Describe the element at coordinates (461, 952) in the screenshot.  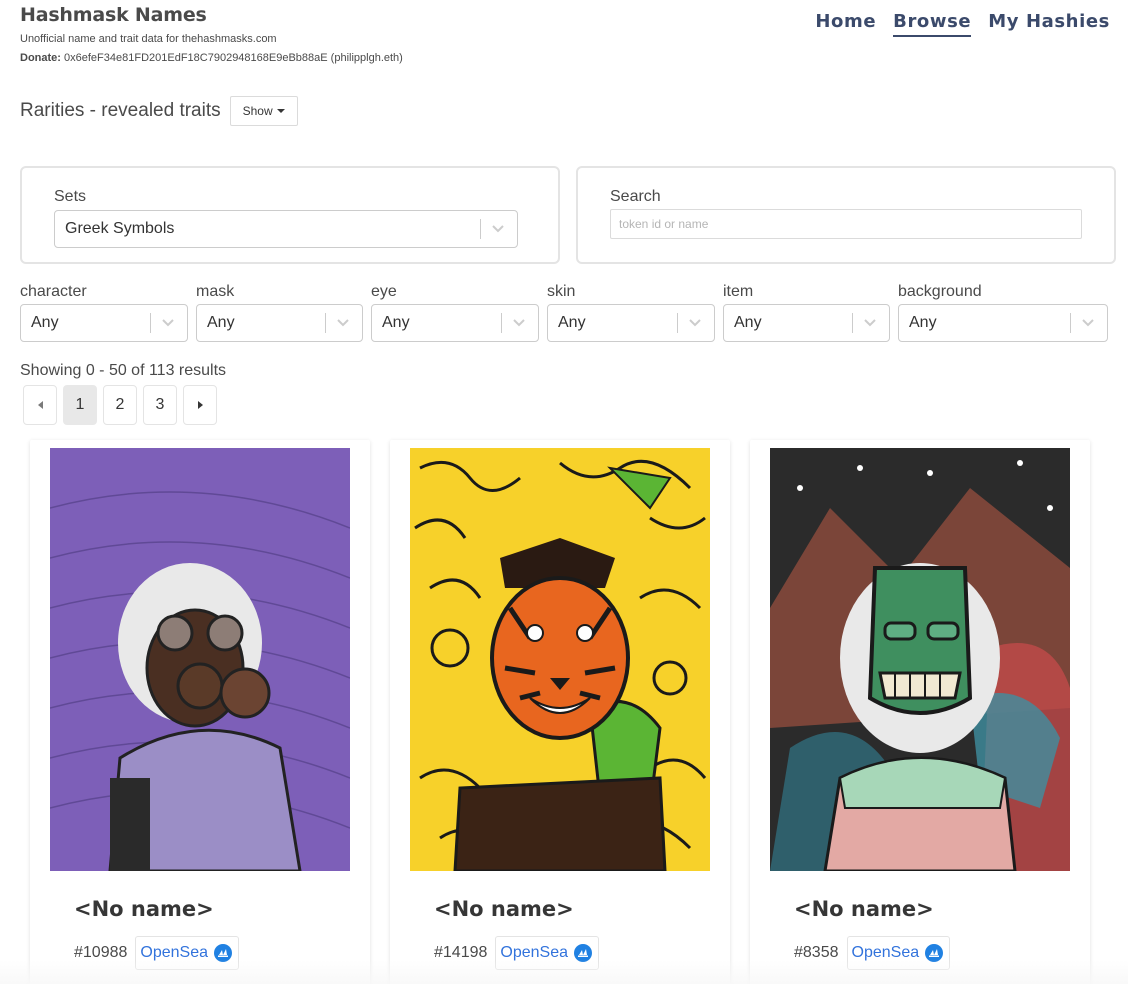
I see `token-id: #14198` at that location.